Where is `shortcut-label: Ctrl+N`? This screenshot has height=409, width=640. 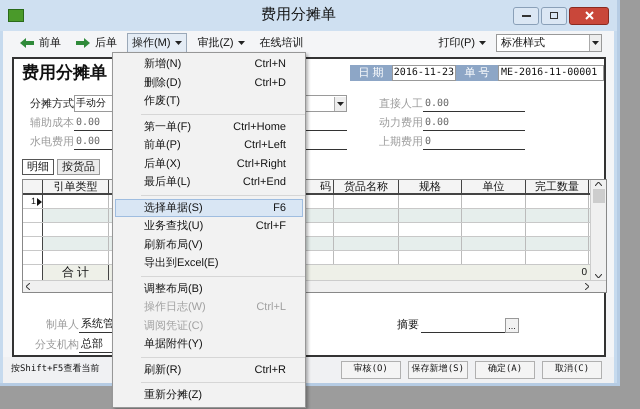
shortcut-label: Ctrl+N is located at coordinates (270, 64).